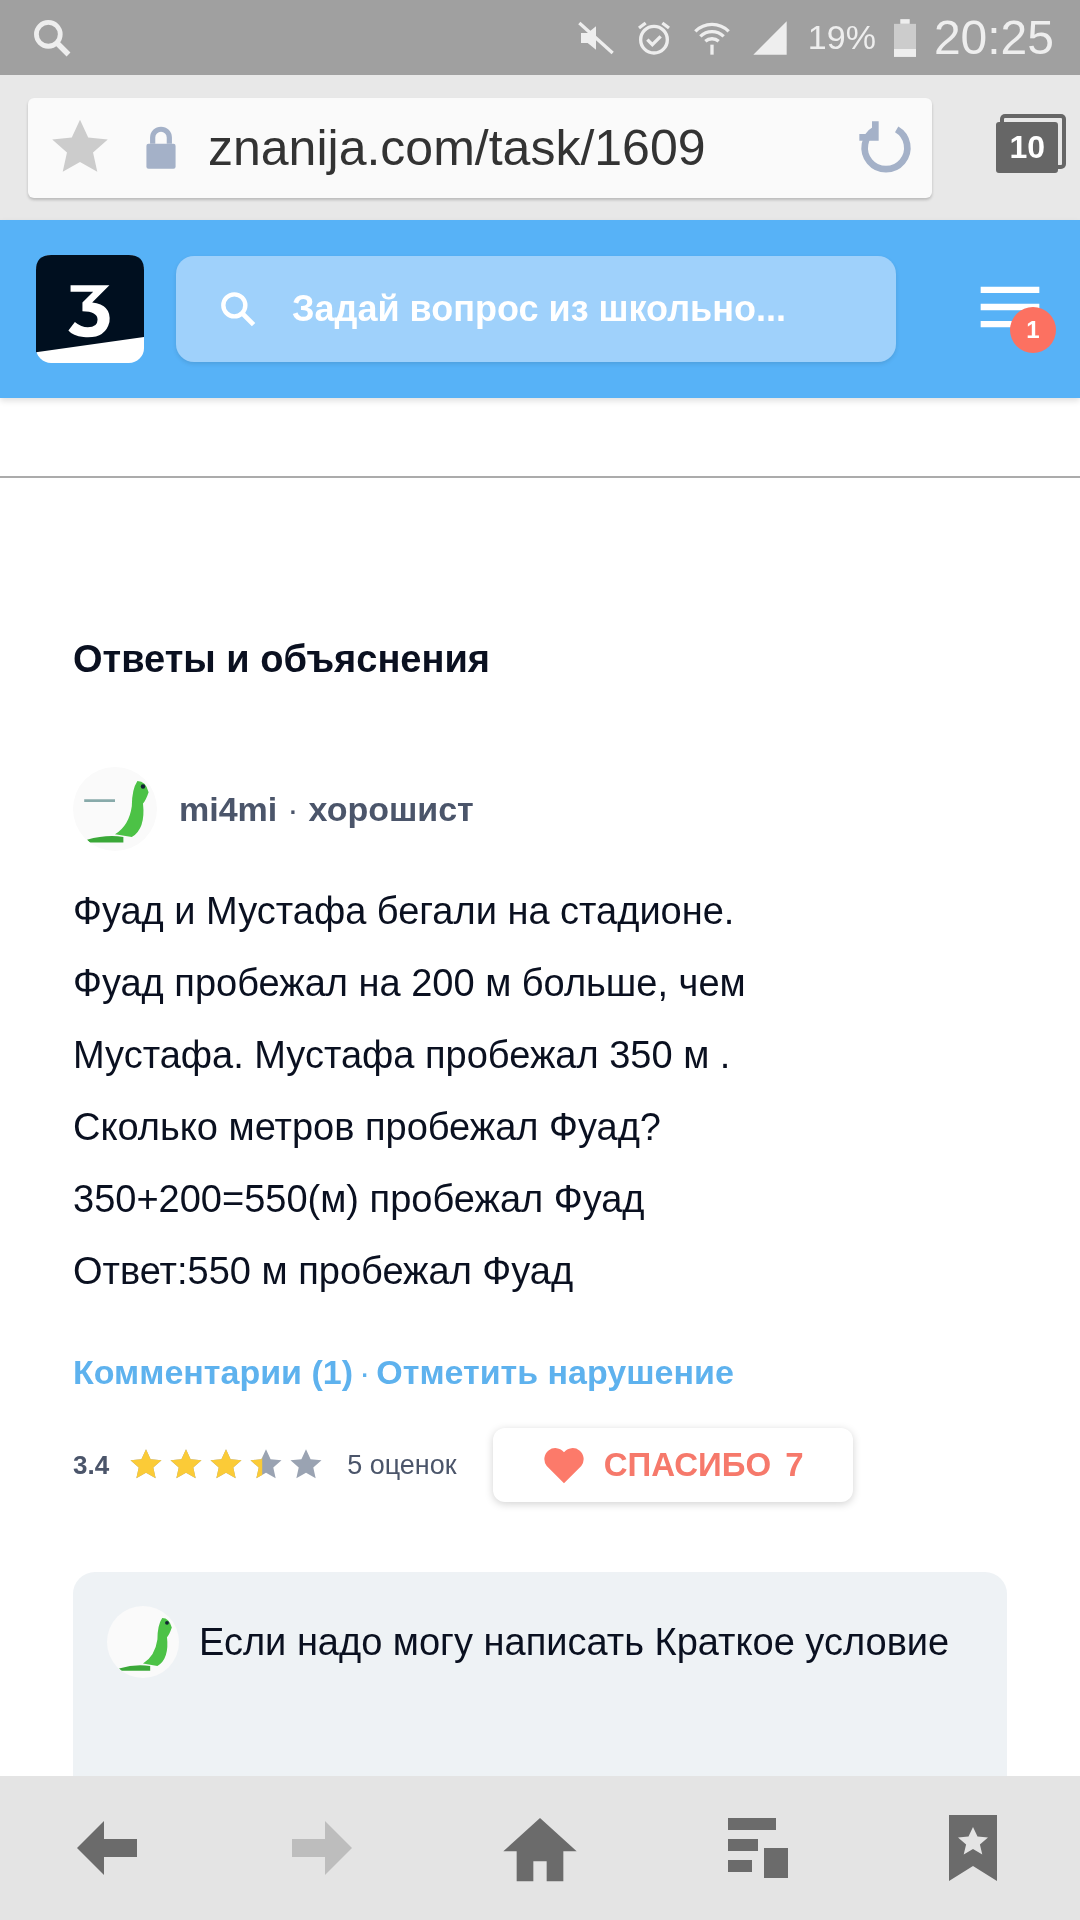 This screenshot has height=1920, width=1080. What do you see at coordinates (993, 37) in the screenshot?
I see `clock: 20:25` at bounding box center [993, 37].